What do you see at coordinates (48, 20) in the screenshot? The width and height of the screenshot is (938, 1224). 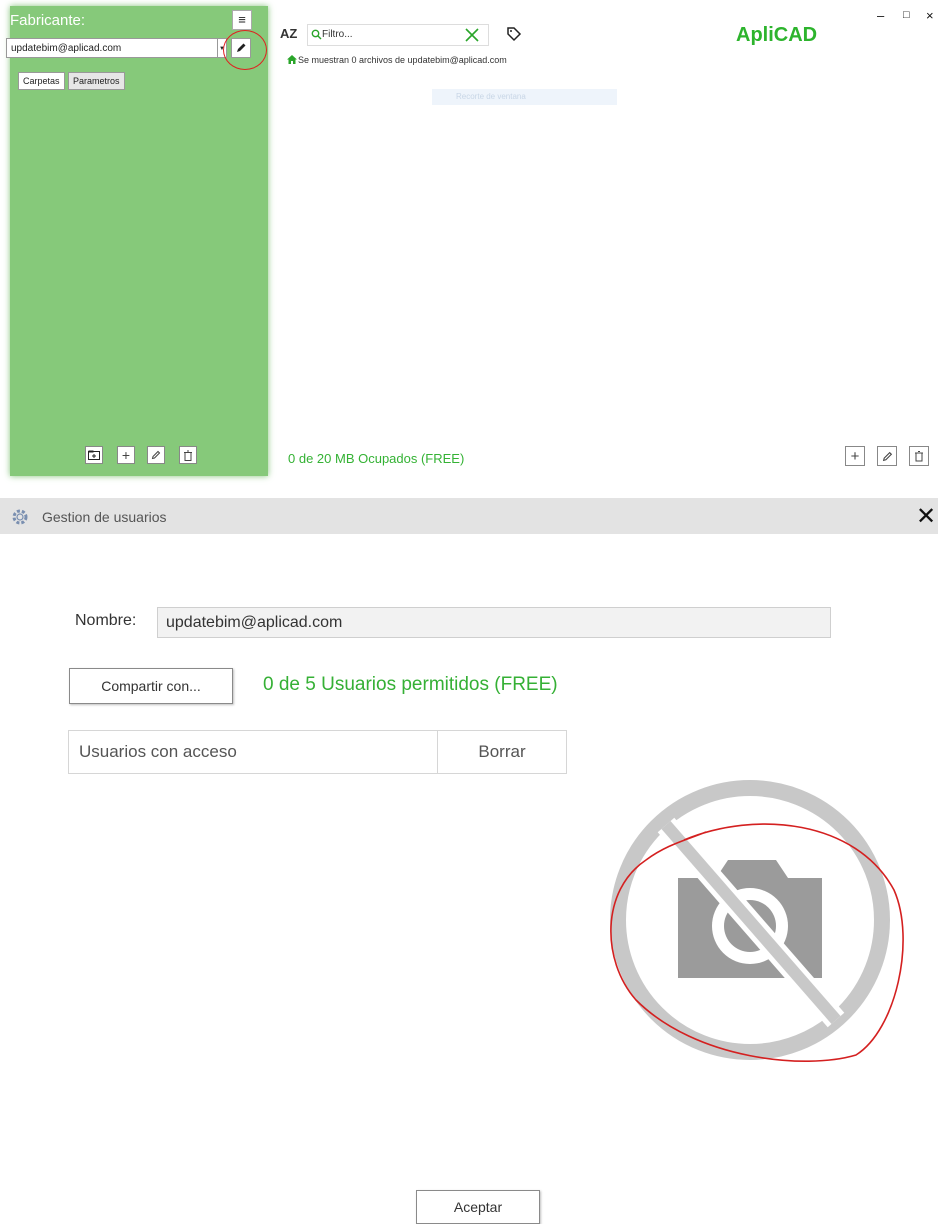 I see `side-panel-title: Fabricante:` at bounding box center [48, 20].